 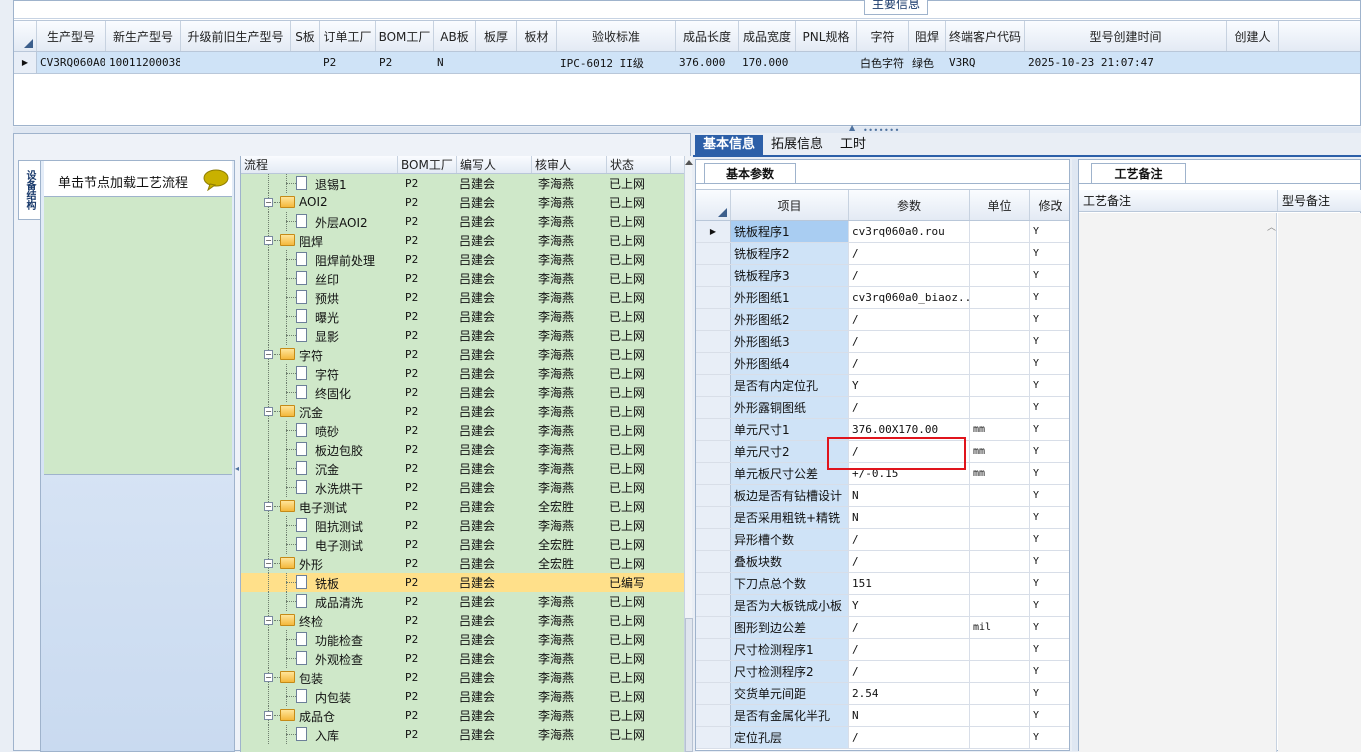 What do you see at coordinates (927, 36) in the screenshot?
I see `model-col-header: 阻焊` at bounding box center [927, 36].